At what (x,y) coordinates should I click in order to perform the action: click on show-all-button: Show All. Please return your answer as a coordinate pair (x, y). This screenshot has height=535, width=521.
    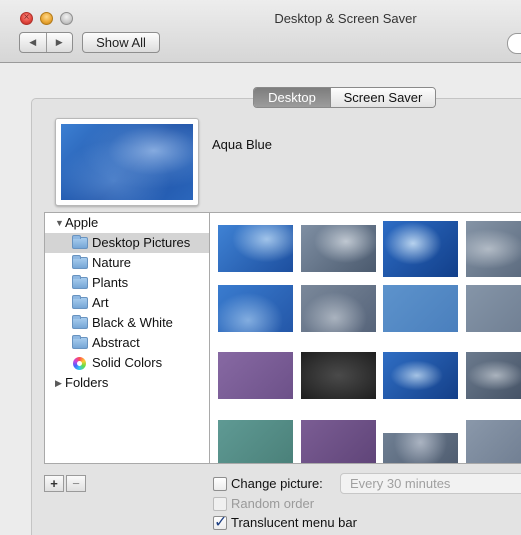
    Looking at the image, I should click on (121, 42).